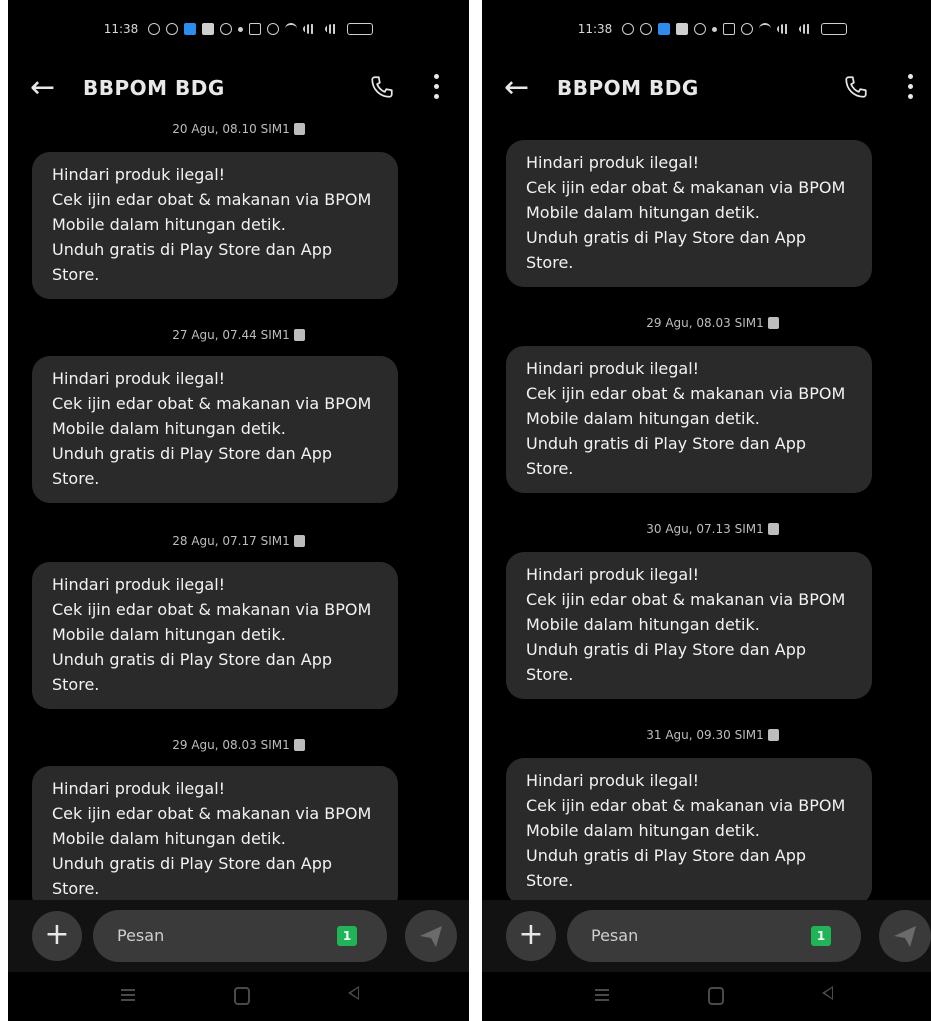  I want to click on message-timestamp: 27 Agu, 07.44 SIM1, so click(238, 335).